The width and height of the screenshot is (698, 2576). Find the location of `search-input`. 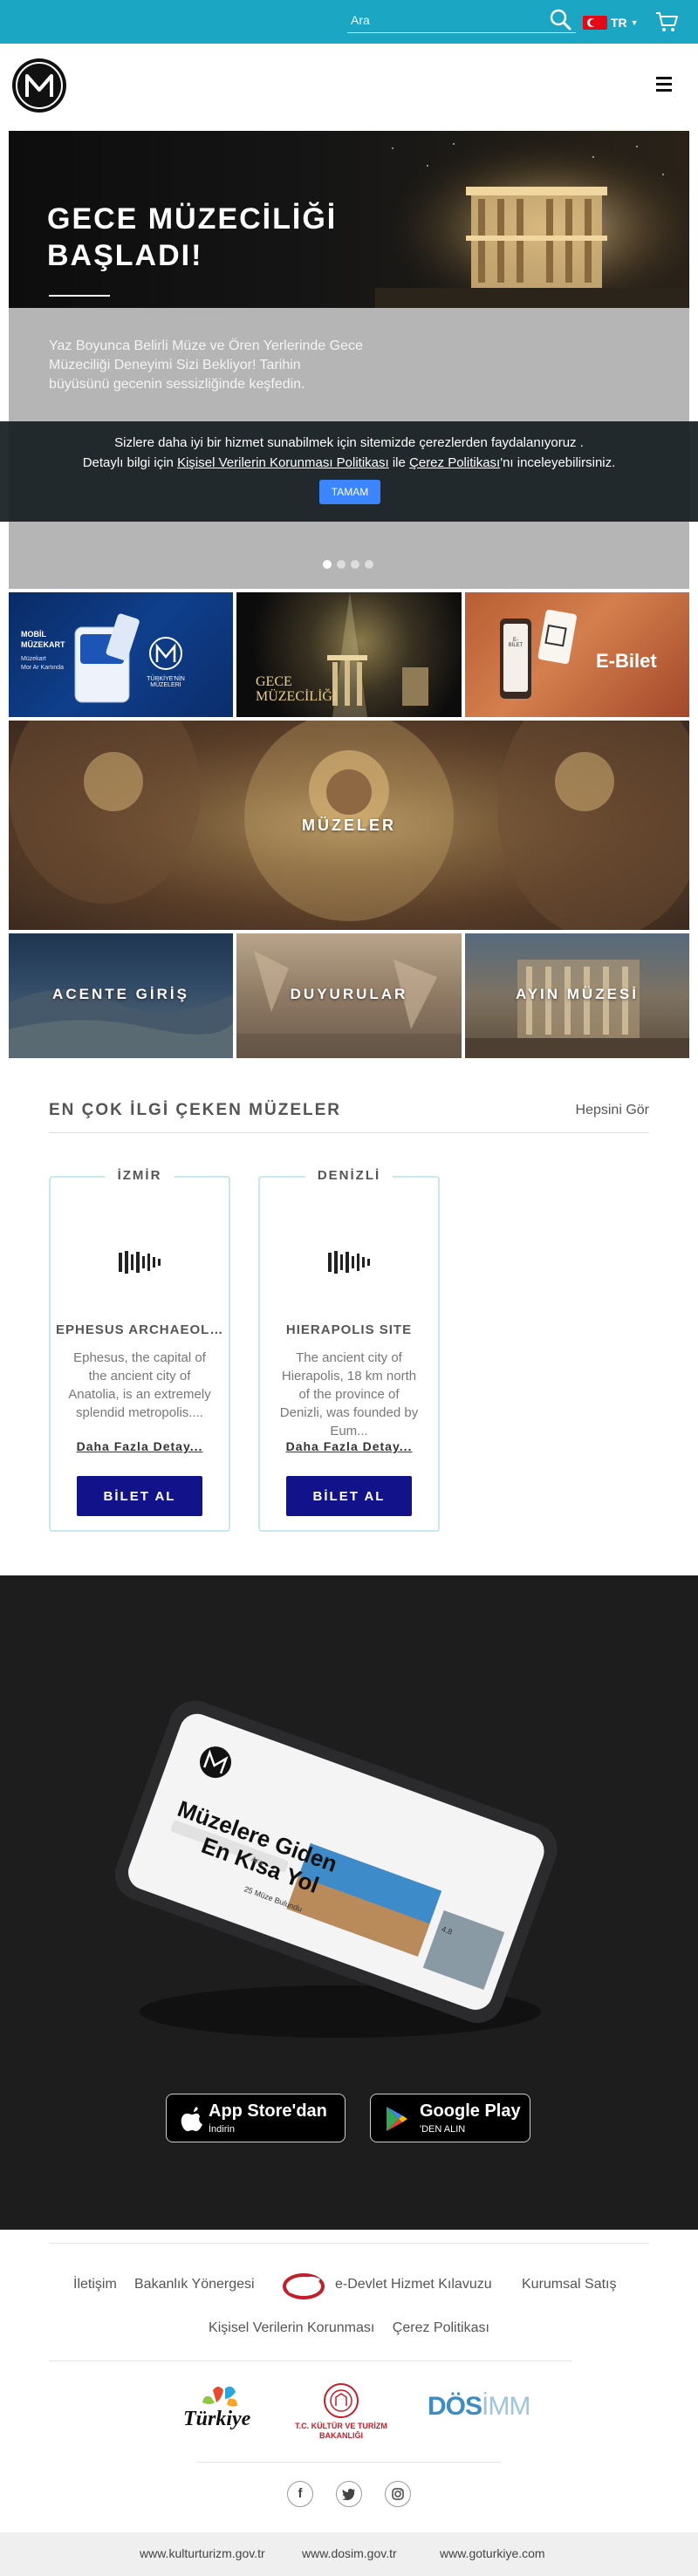

search-input is located at coordinates (447, 20).